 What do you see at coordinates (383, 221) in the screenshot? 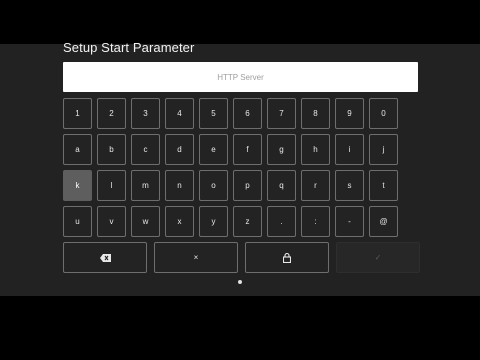
I see `key-at: @` at bounding box center [383, 221].